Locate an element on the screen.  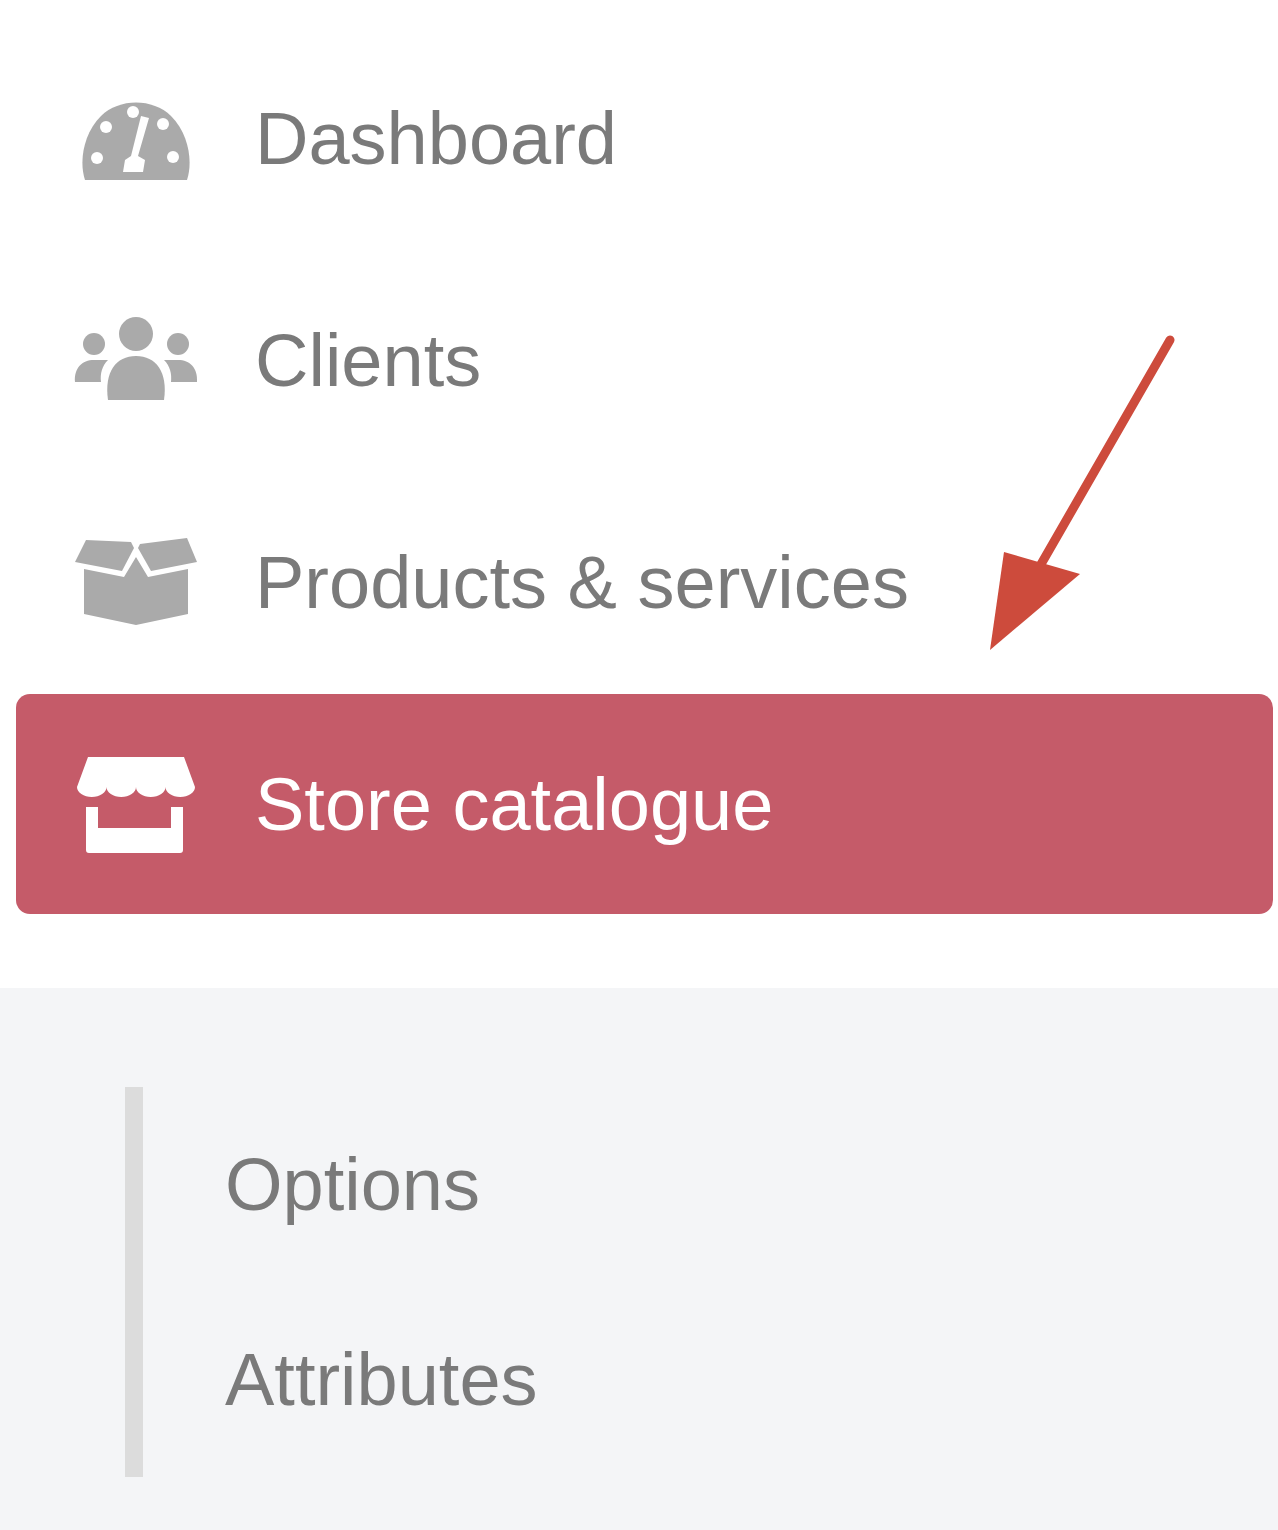
nav-item: Clients is located at coordinates (644, 360).